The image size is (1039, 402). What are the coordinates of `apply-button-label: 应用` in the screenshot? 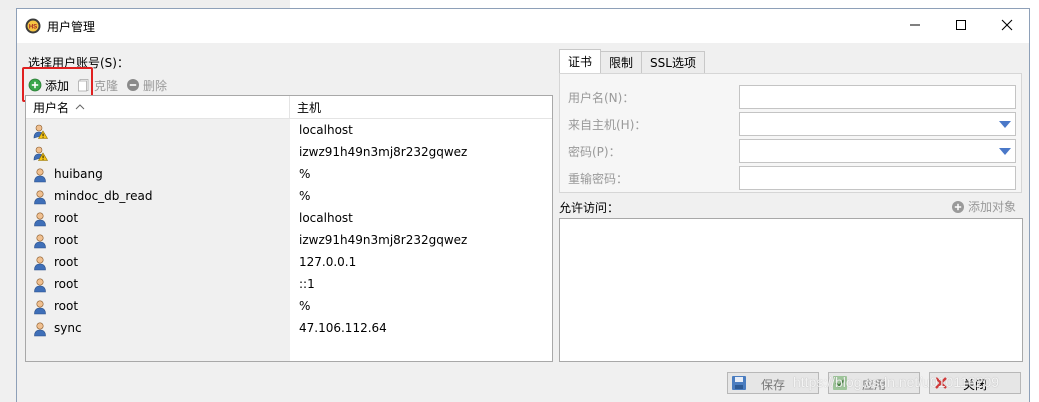 It's located at (873, 385).